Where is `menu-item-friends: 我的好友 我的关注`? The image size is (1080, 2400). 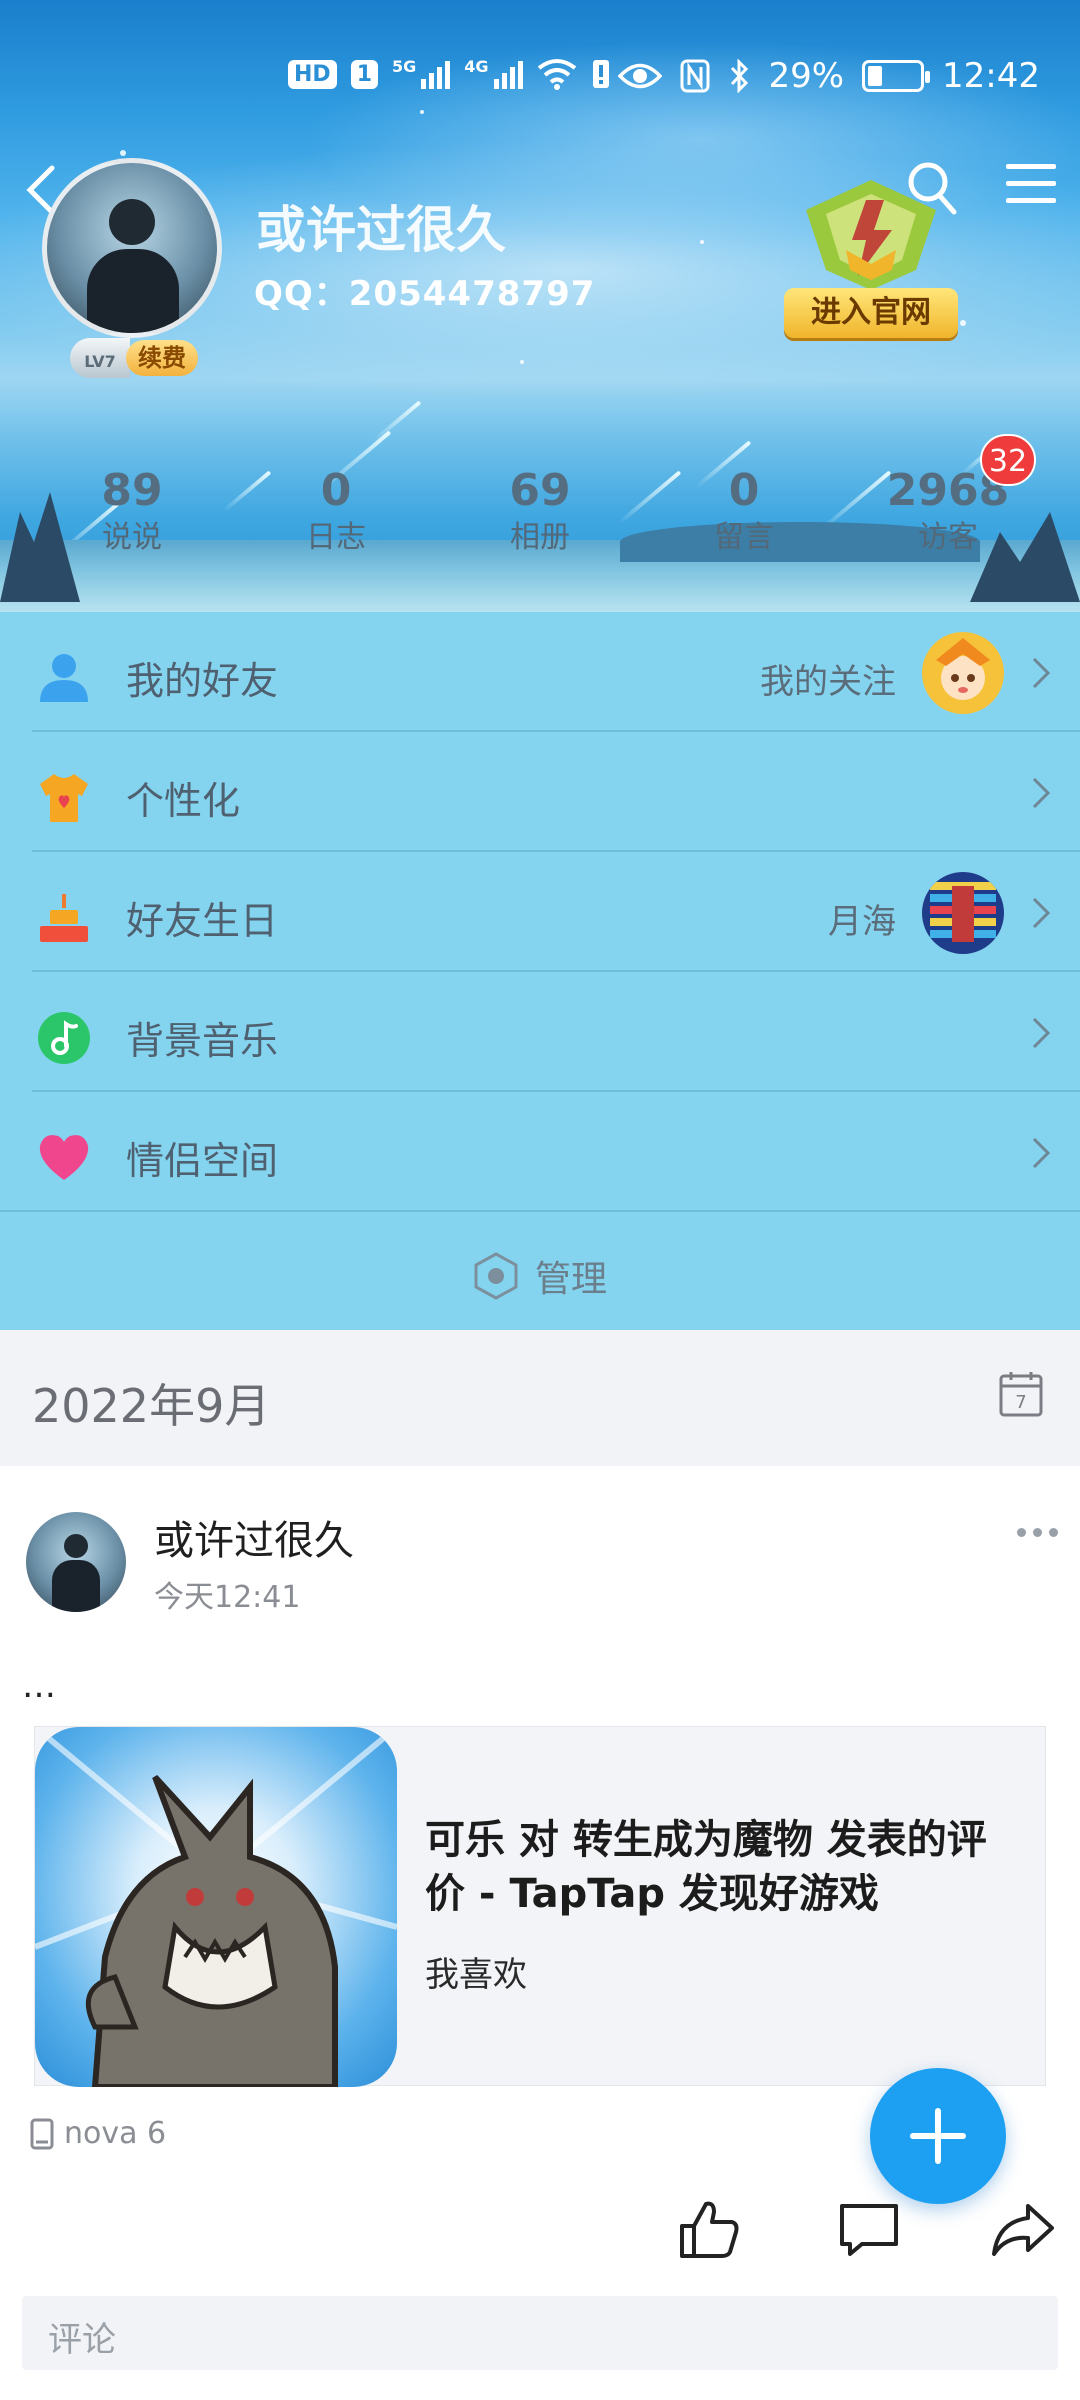 menu-item-friends: 我的好友 我的关注 is located at coordinates (540, 672).